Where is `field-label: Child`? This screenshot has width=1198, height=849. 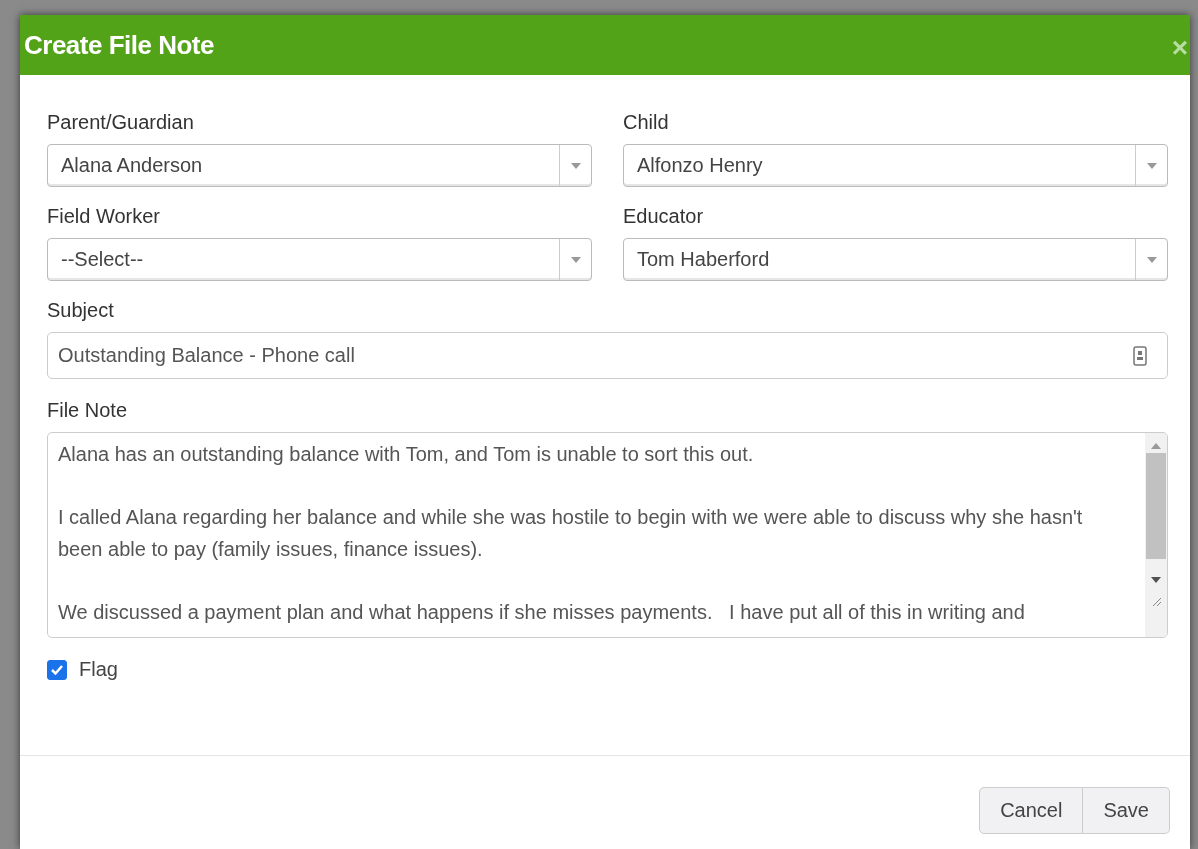 field-label: Child is located at coordinates (646, 122).